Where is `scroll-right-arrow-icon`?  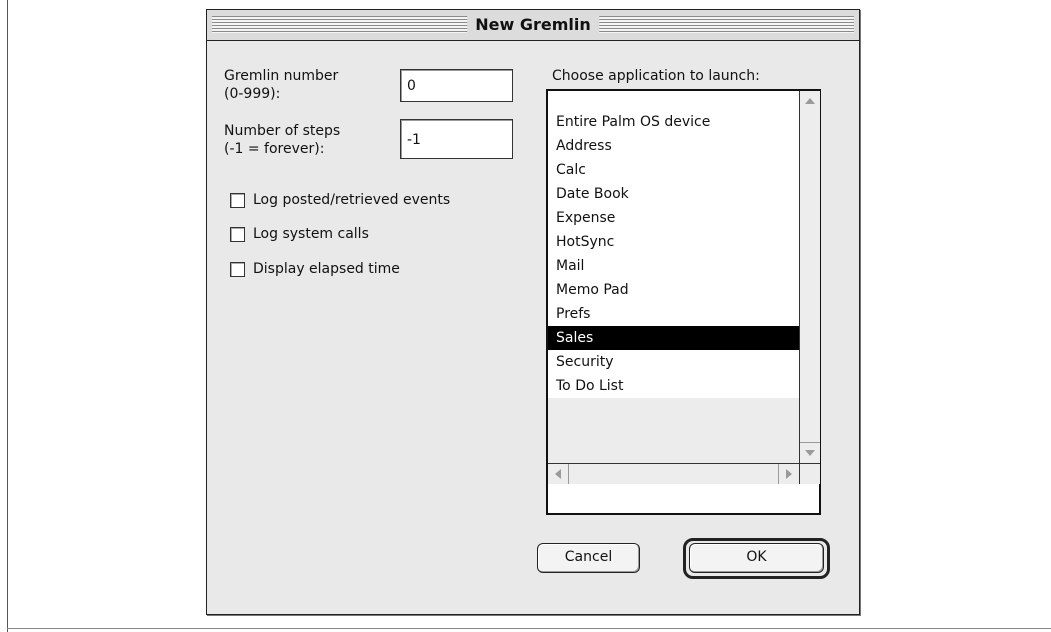 scroll-right-arrow-icon is located at coordinates (788, 474).